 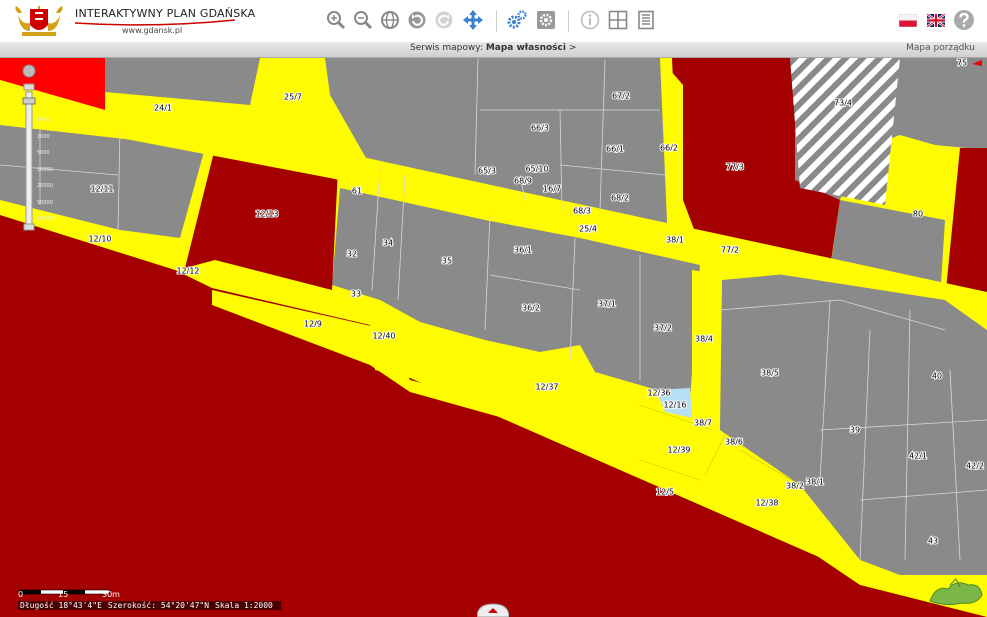 What do you see at coordinates (618, 20) in the screenshot?
I see `grid-icon` at bounding box center [618, 20].